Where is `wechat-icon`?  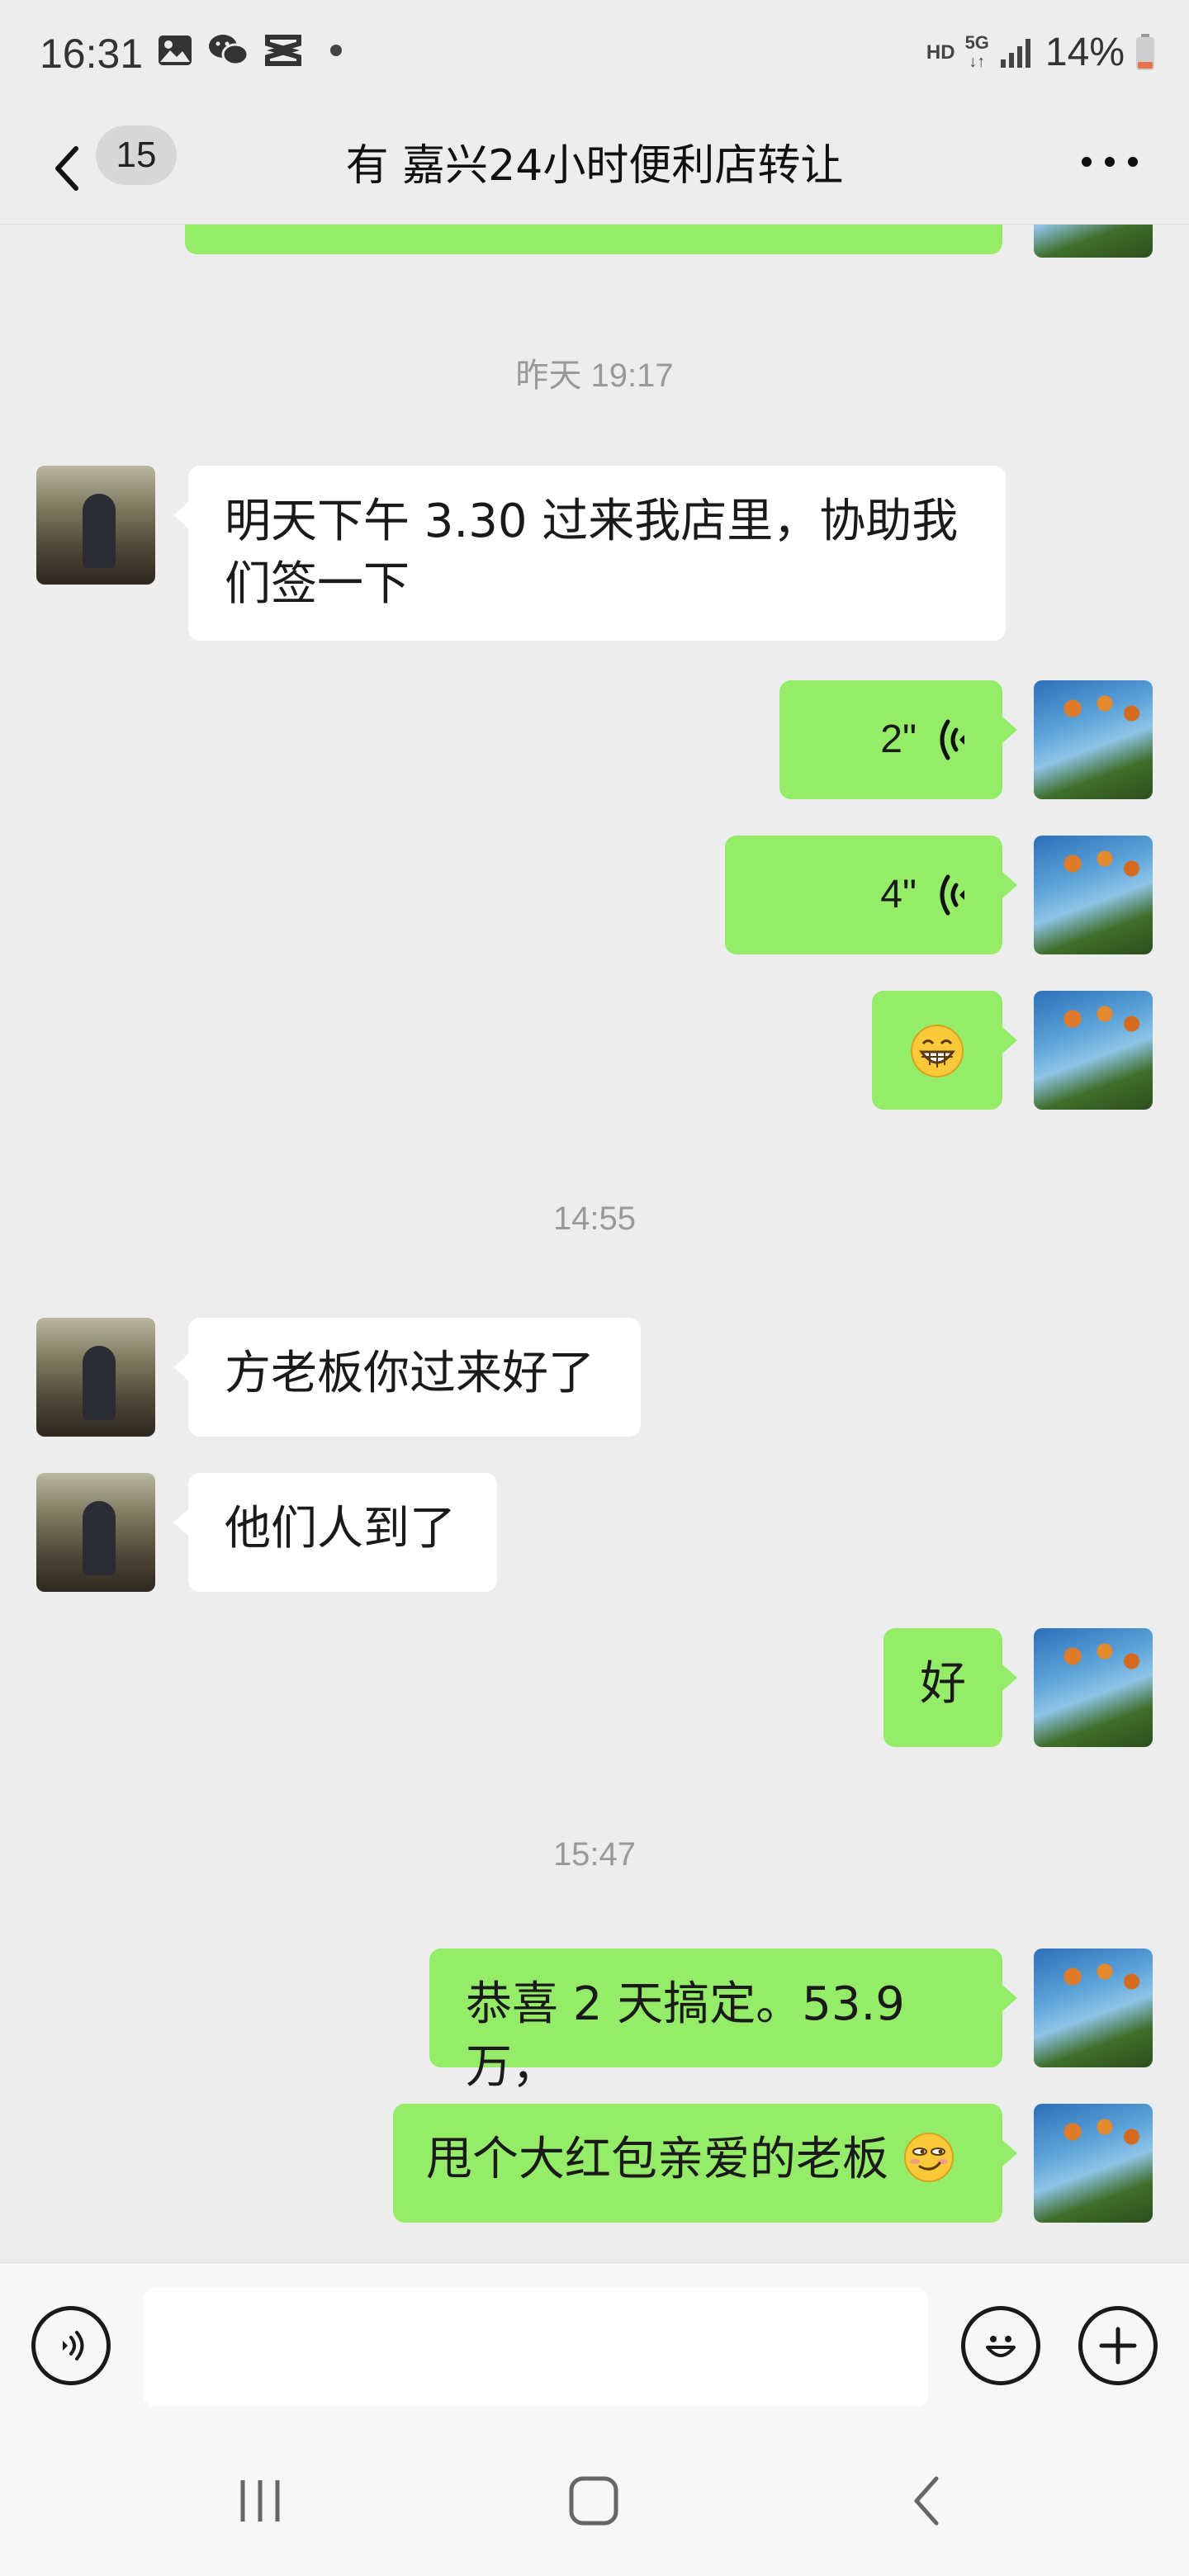
wechat-icon is located at coordinates (229, 50).